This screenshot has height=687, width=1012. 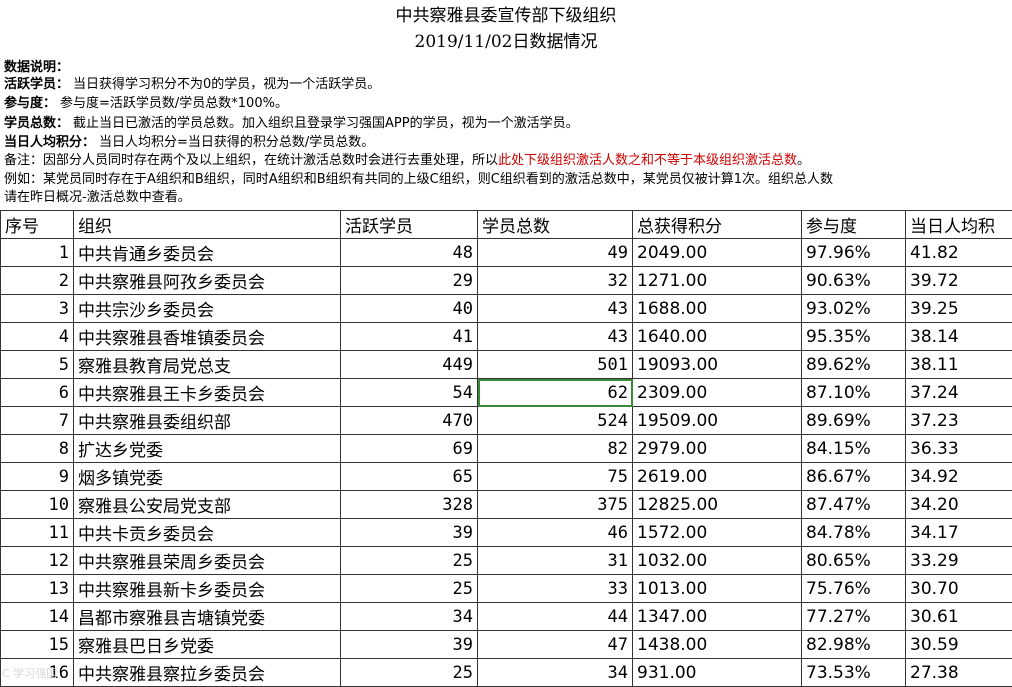 What do you see at coordinates (207, 673) in the screenshot?
I see `table-cell: 中共察雅县察拉乡委员会` at bounding box center [207, 673].